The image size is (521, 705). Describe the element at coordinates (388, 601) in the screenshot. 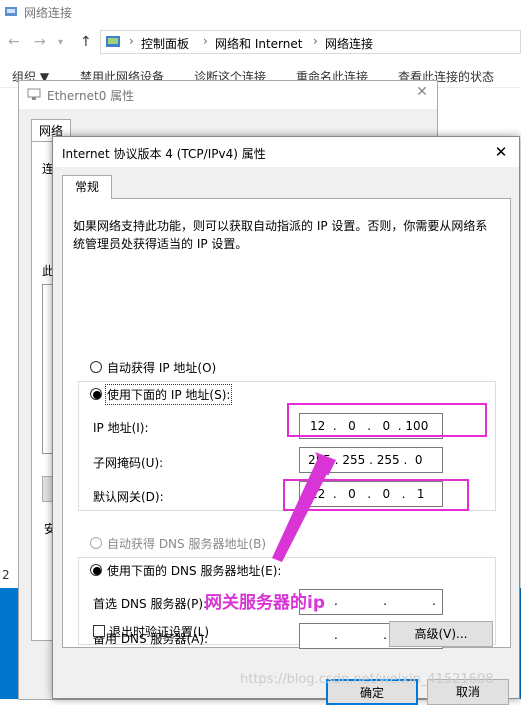

I see `preferred-dns-dots: . . .` at that location.